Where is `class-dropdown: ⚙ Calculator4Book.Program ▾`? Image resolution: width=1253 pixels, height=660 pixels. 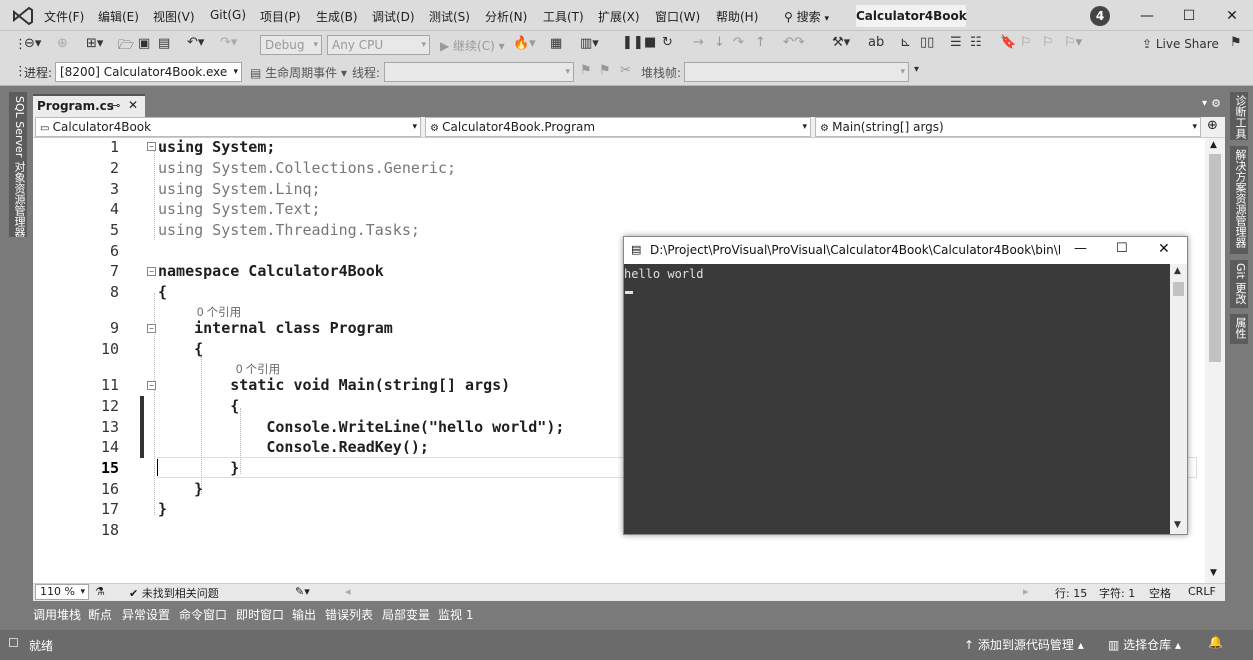
class-dropdown: ⚙ Calculator4Book.Program ▾ is located at coordinates (618, 127).